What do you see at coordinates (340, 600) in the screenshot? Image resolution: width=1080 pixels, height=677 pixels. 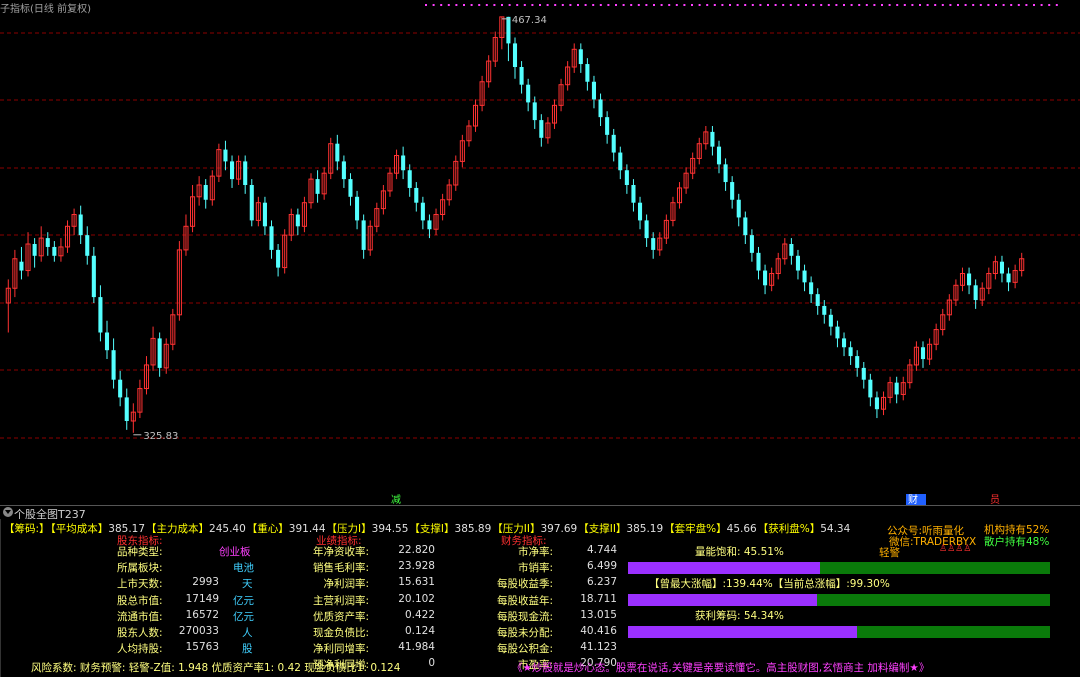 I see `performance-label: 主营利润率:` at bounding box center [340, 600].